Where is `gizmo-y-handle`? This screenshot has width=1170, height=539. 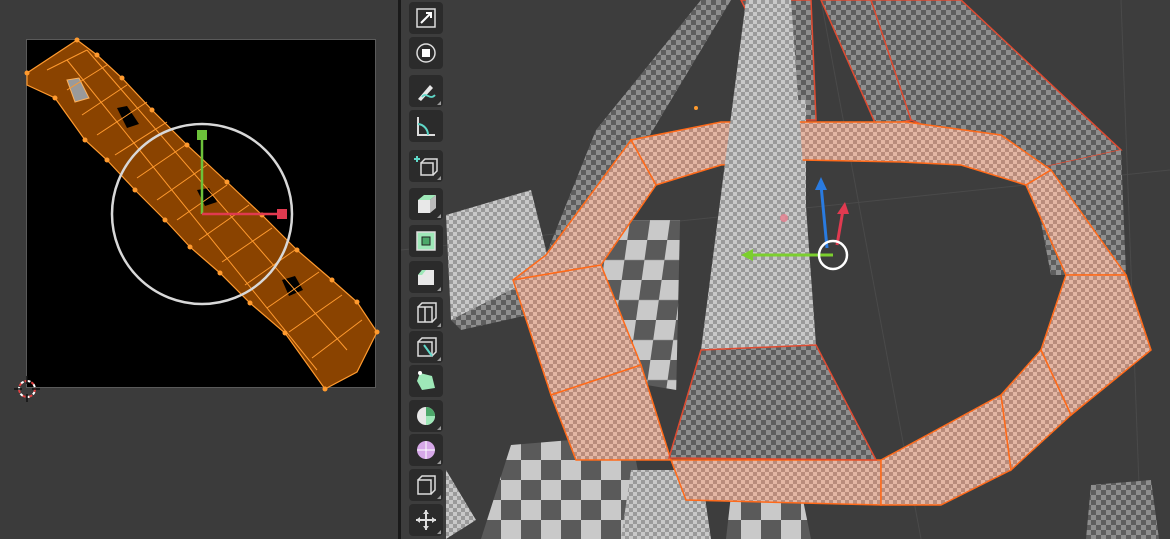 gizmo-y-handle is located at coordinates (202, 135).